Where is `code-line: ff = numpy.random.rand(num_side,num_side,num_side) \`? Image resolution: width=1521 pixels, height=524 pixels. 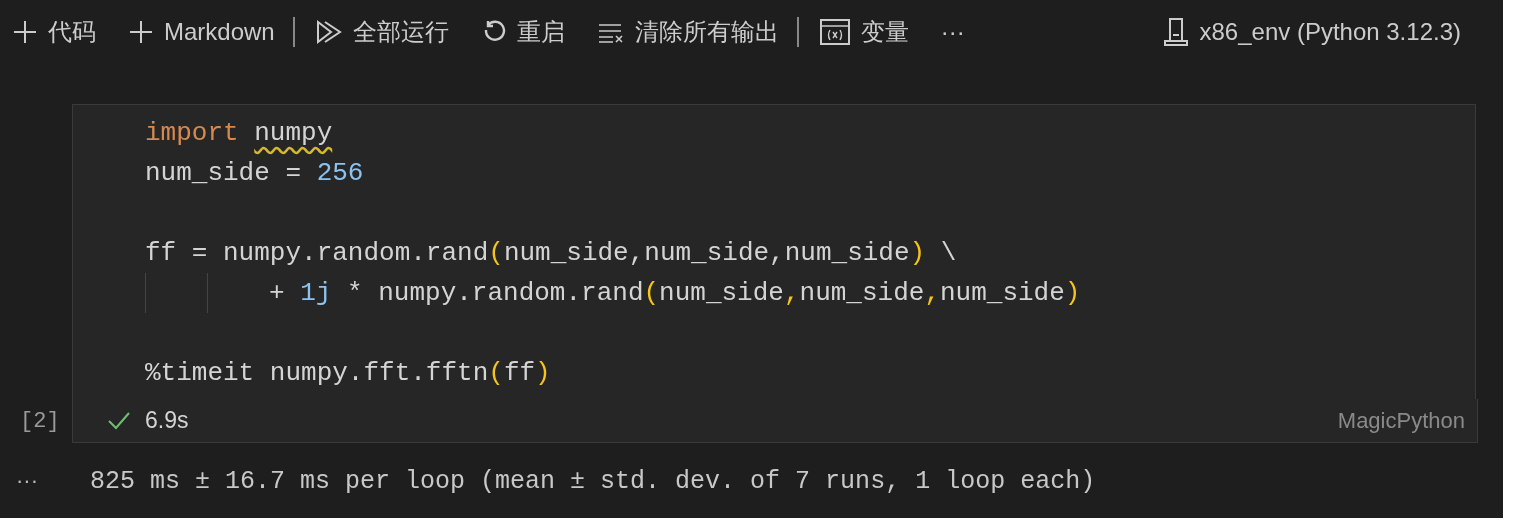
code-line: ff = numpy.random.rand(num_side,num_side,num_side) \ is located at coordinates (551, 253).